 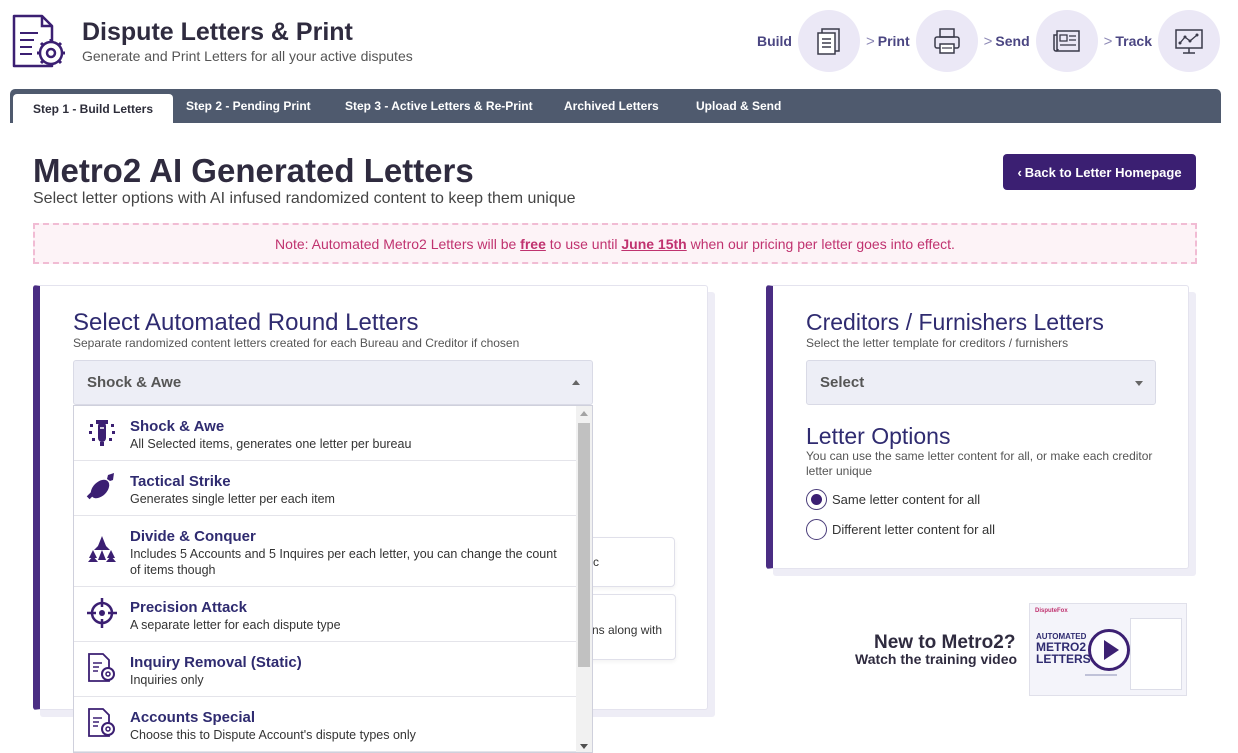 What do you see at coordinates (1051, 611) in the screenshot?
I see `thumb-brand: DisputeFox` at bounding box center [1051, 611].